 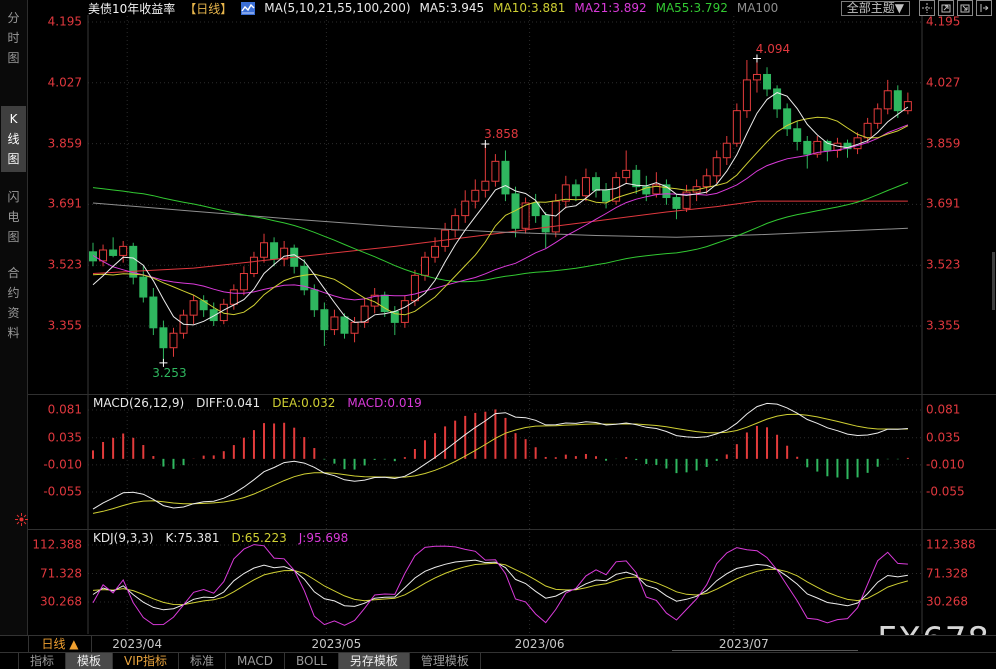 I want to click on sidebar-item-contract-info: 合约资料, so click(x=13, y=303).